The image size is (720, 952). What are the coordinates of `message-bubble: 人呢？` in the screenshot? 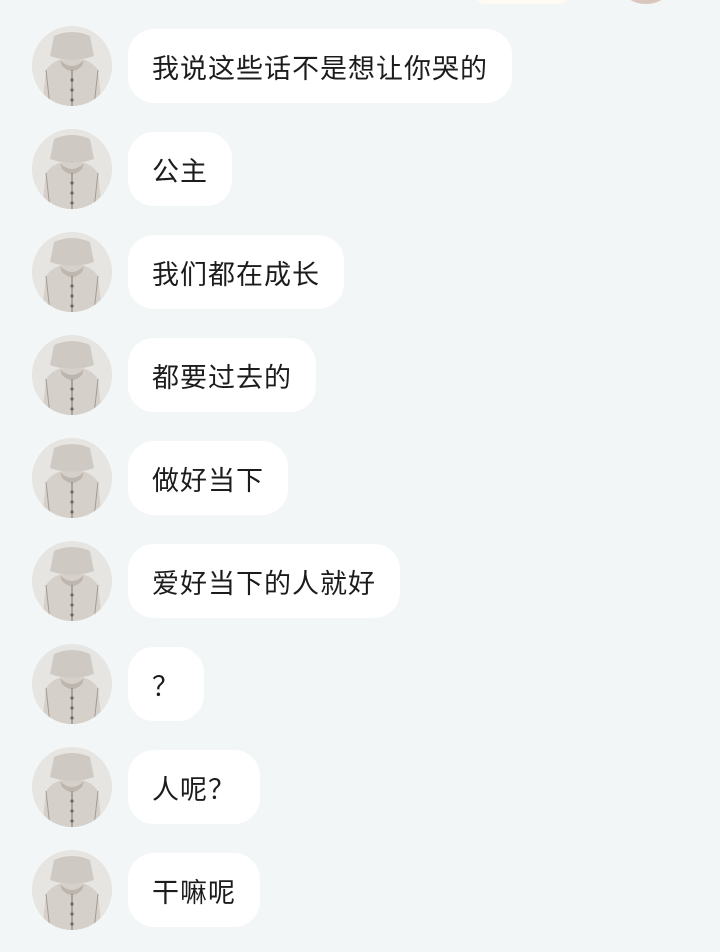 It's located at (194, 787).